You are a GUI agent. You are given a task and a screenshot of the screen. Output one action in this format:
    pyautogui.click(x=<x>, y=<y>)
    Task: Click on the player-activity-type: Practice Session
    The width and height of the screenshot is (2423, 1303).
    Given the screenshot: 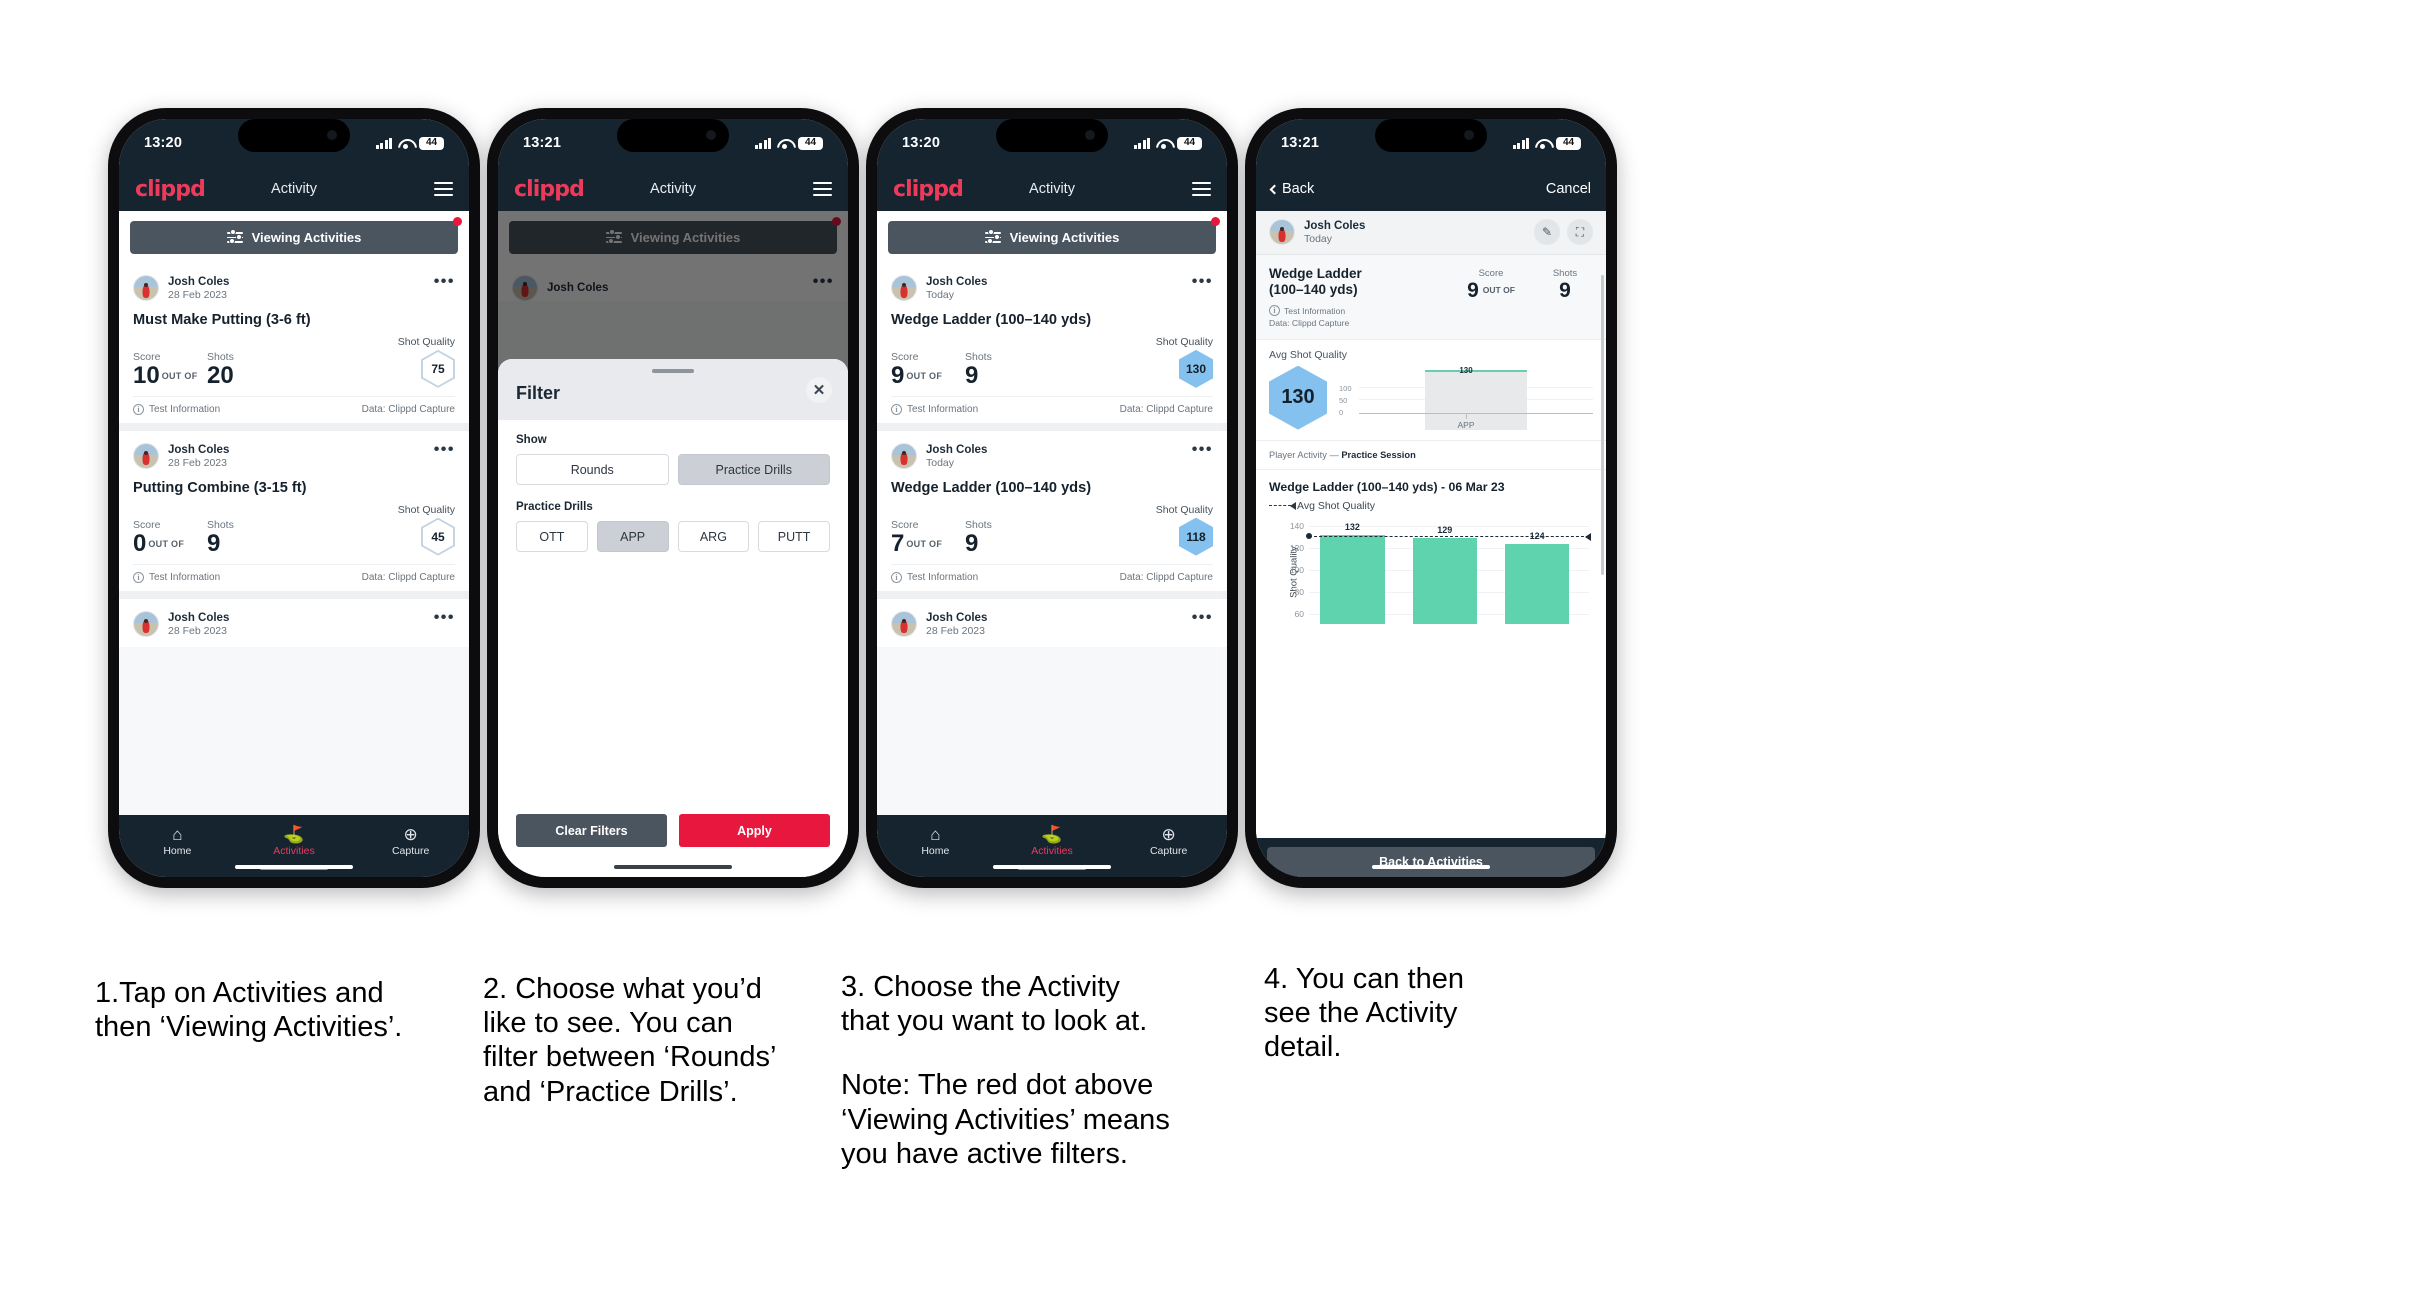 What is the action you would take?
    pyautogui.click(x=1378, y=454)
    